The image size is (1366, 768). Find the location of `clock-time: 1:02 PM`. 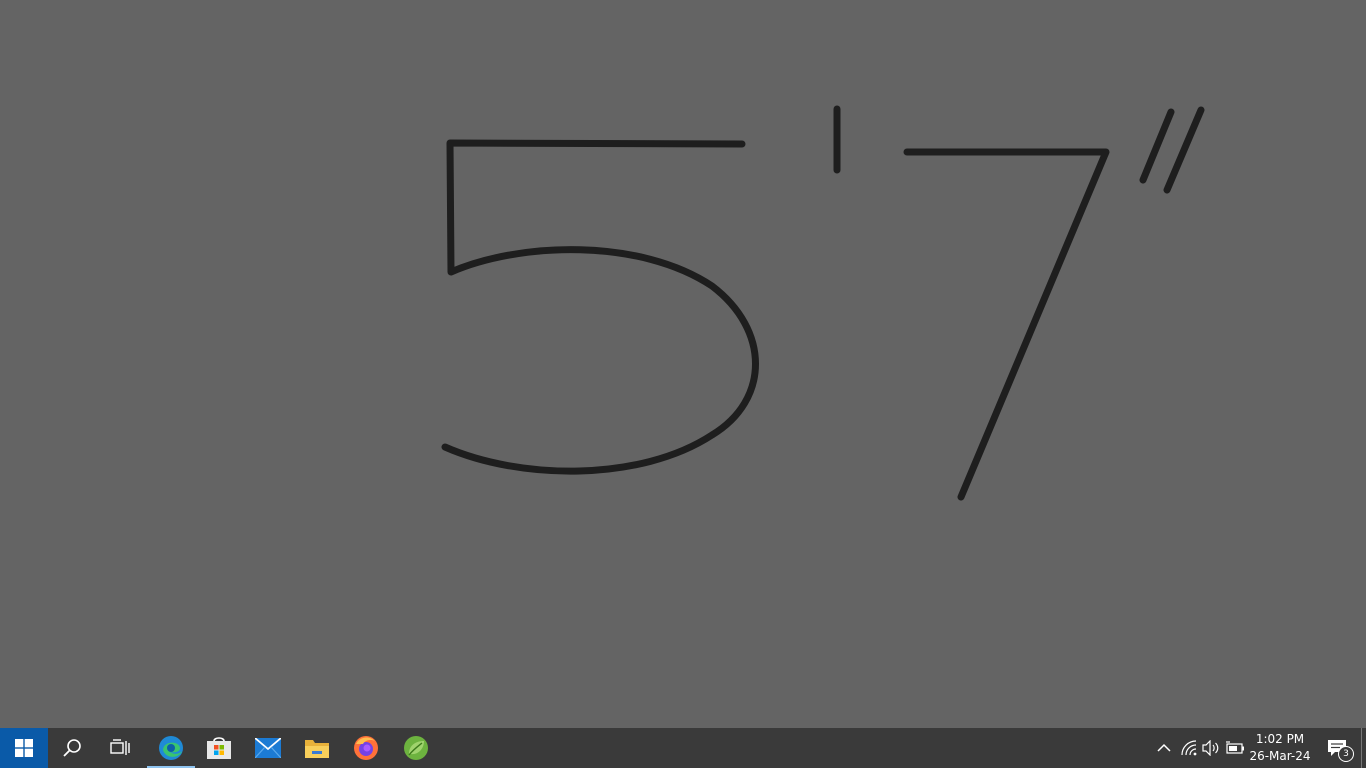

clock-time: 1:02 PM is located at coordinates (1280, 739).